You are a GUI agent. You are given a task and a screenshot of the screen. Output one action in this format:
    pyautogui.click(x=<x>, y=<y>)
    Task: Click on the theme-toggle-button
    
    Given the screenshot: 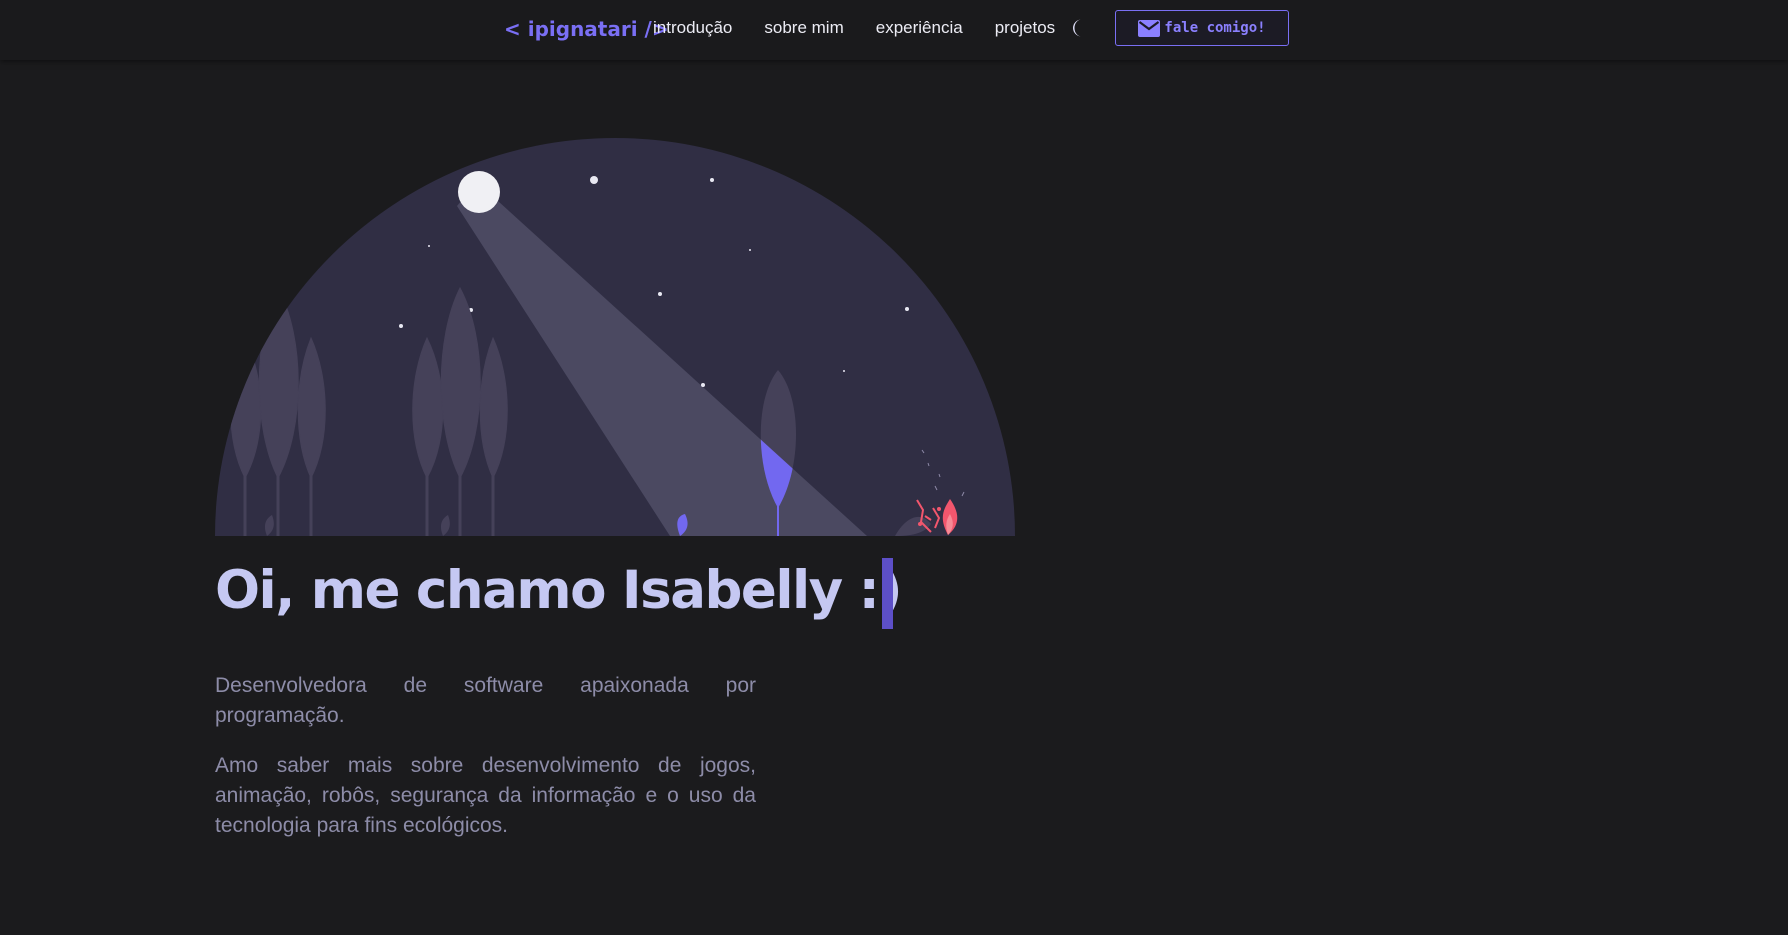 What is the action you would take?
    pyautogui.click(x=1080, y=28)
    